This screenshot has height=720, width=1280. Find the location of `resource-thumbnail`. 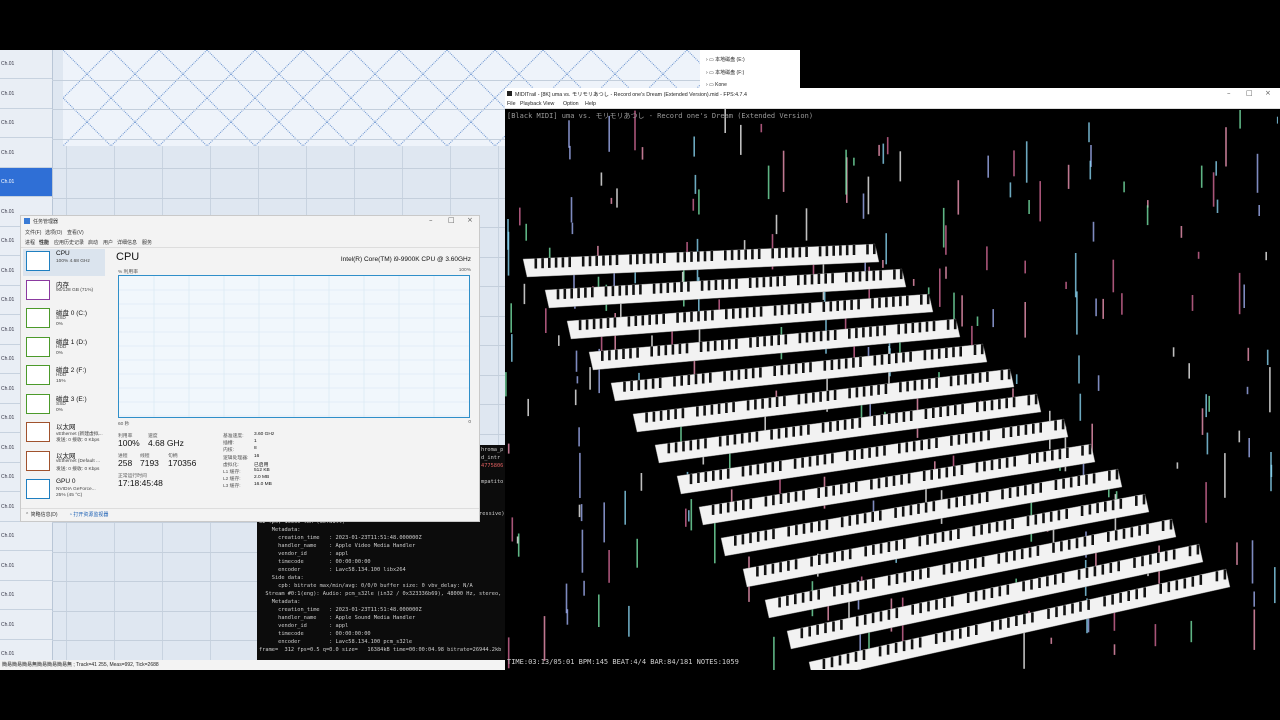

resource-thumbnail is located at coordinates (38, 318).